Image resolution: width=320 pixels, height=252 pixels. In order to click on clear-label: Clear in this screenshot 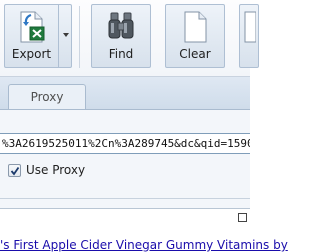, I will do `click(195, 54)`.